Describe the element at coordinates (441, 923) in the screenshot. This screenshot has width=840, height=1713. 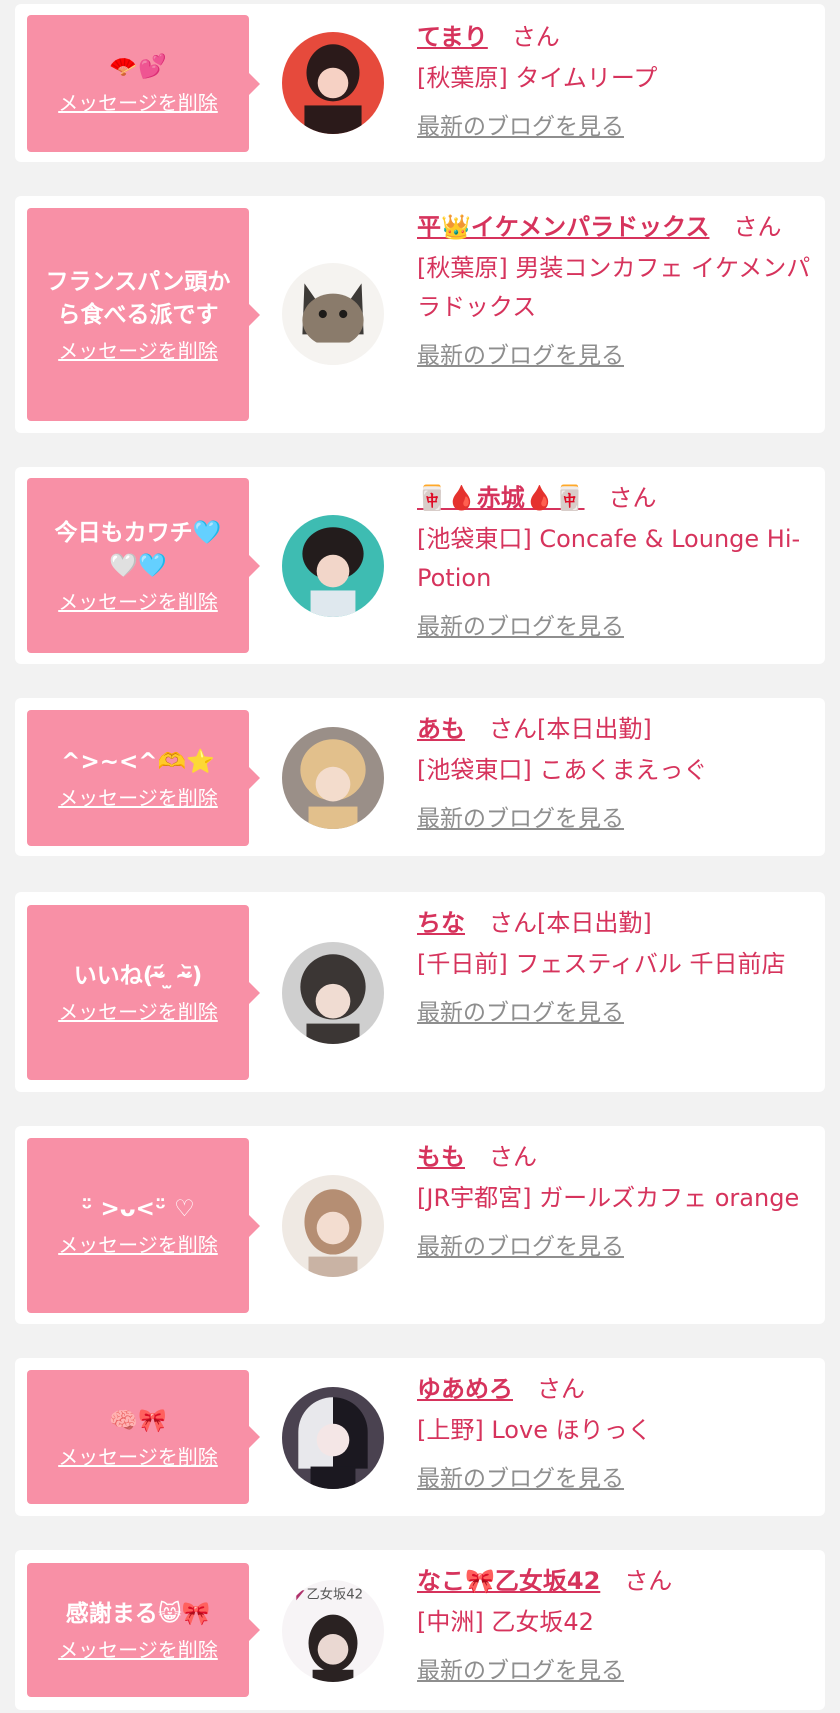
I see `cast-name-link: ちな` at that location.